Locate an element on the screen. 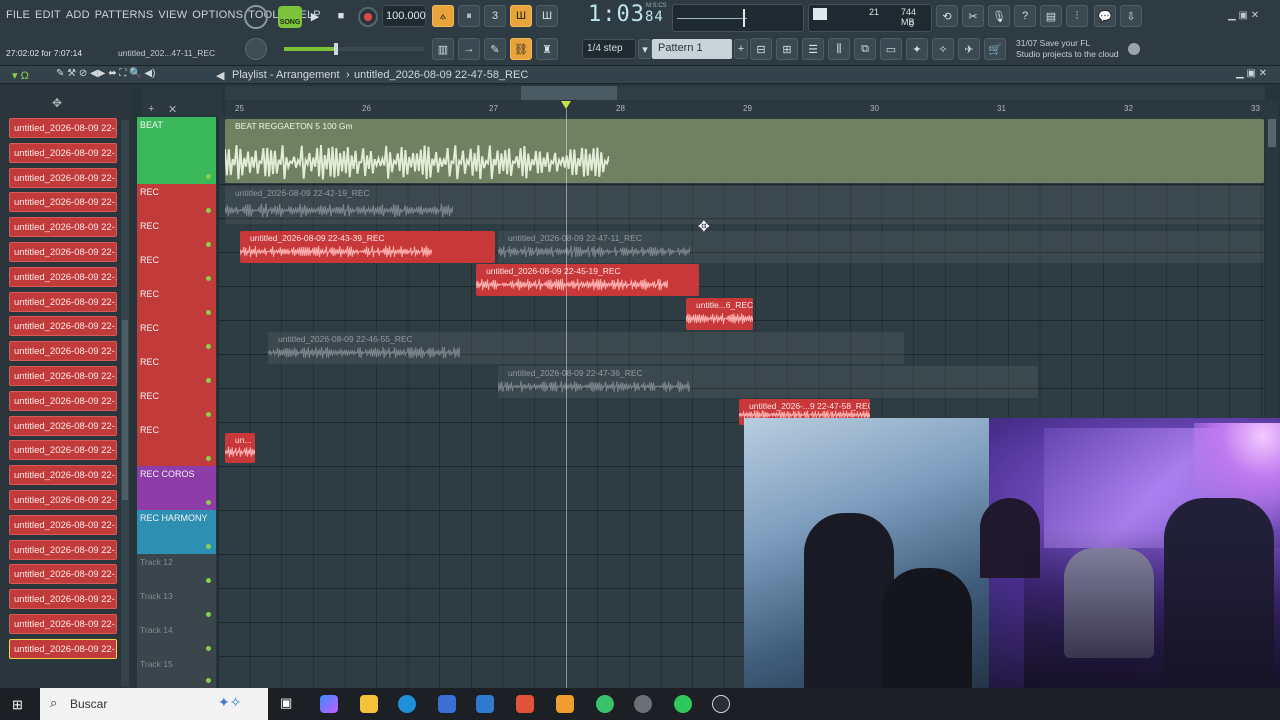 This screenshot has width=1280, height=720. add-pattern-icon: + is located at coordinates (741, 49).